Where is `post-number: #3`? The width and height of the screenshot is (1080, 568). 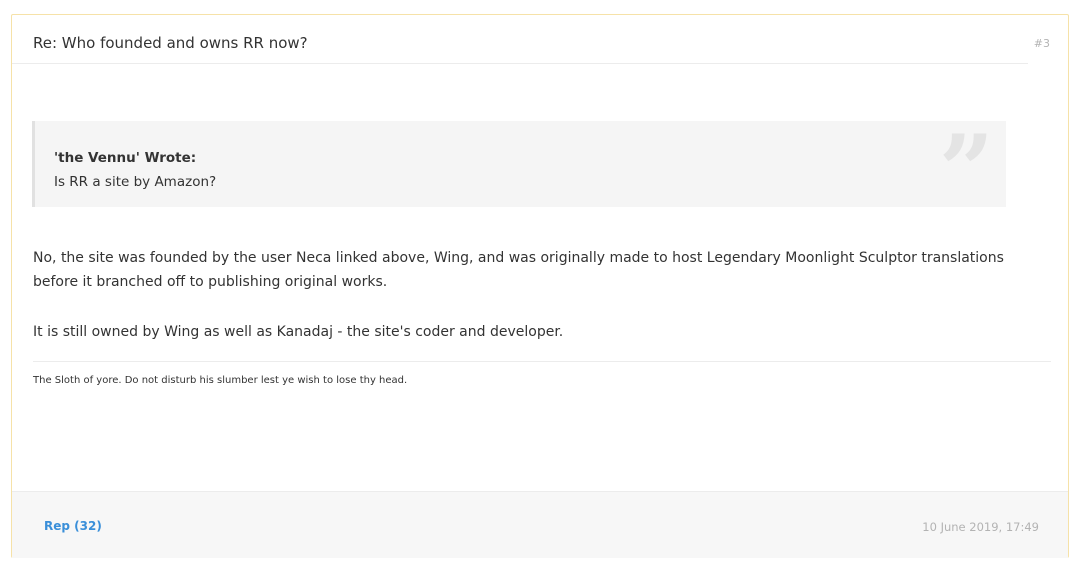
post-number: #3 is located at coordinates (1042, 43).